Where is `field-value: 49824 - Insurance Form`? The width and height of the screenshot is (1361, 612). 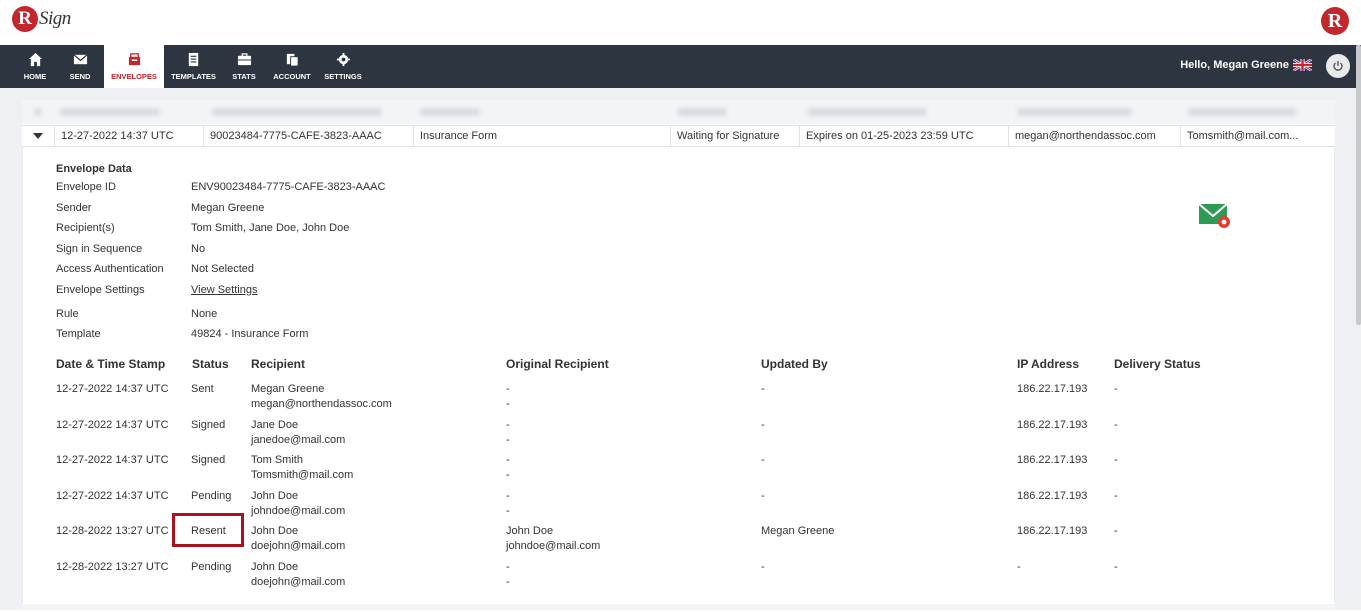 field-value: 49824 - Insurance Form is located at coordinates (250, 334).